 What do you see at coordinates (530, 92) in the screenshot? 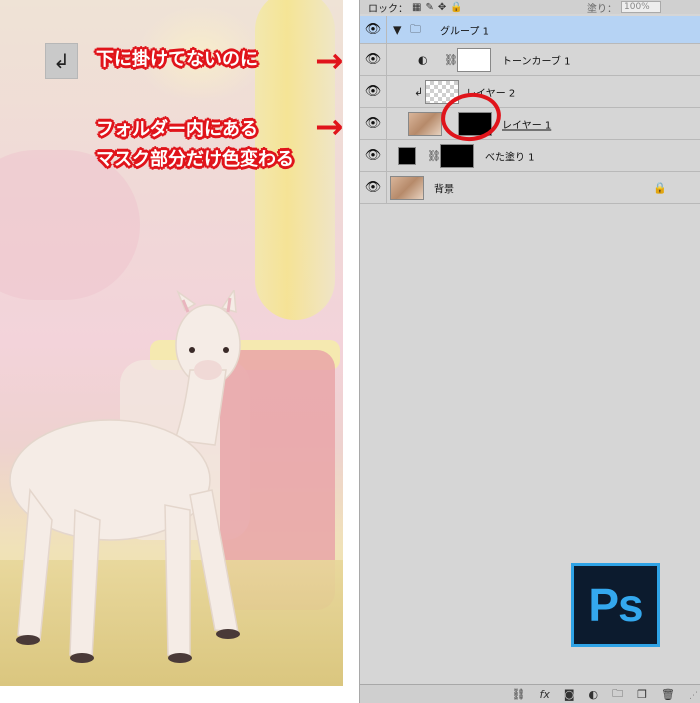
I see `layer-row-layer-2: 👁 ↲ レイヤー 2` at bounding box center [530, 92].